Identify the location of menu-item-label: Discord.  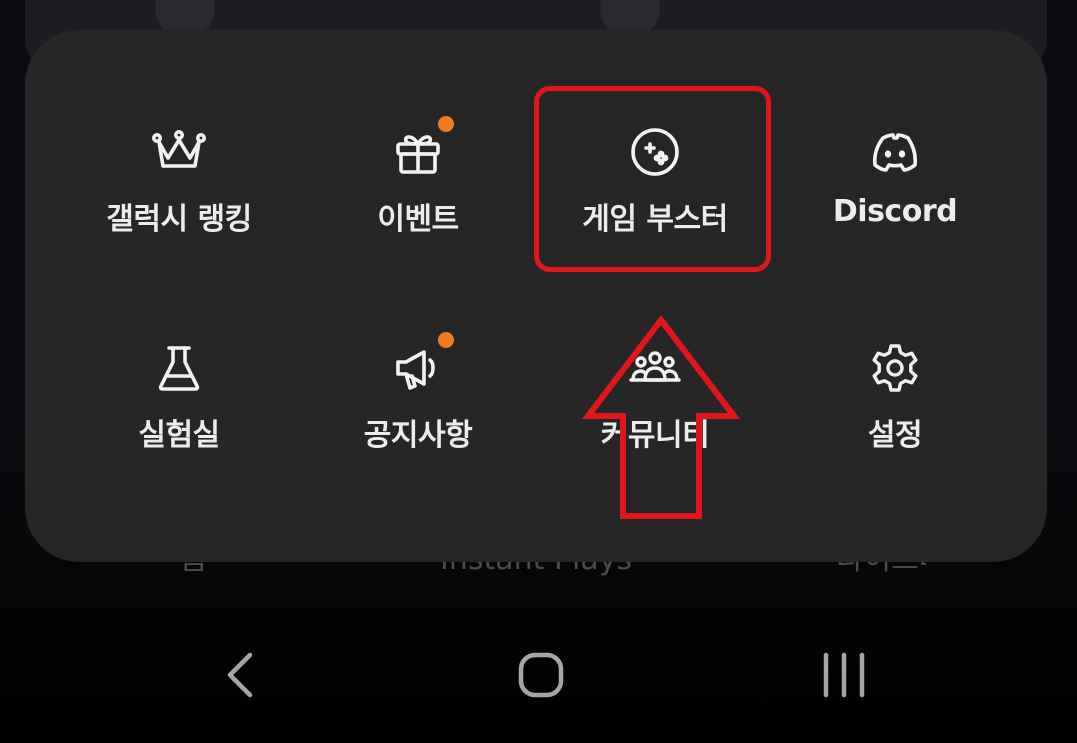
(895, 211).